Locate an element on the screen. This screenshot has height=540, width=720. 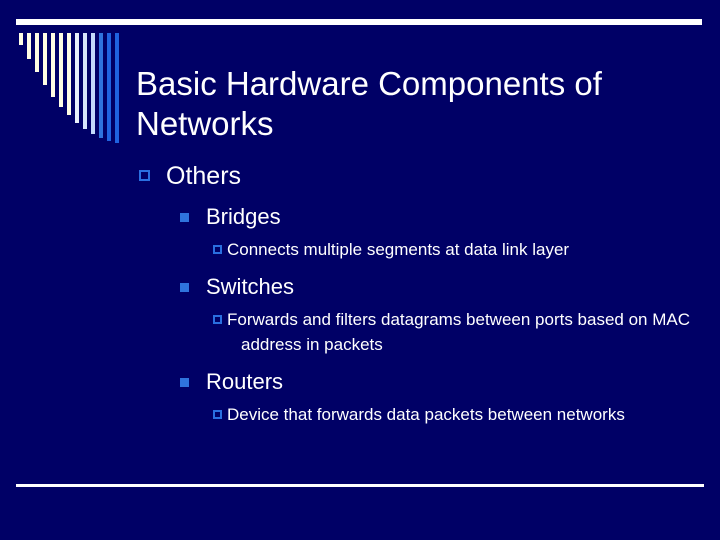
descending-bar-graphic is located at coordinates (71, 88).